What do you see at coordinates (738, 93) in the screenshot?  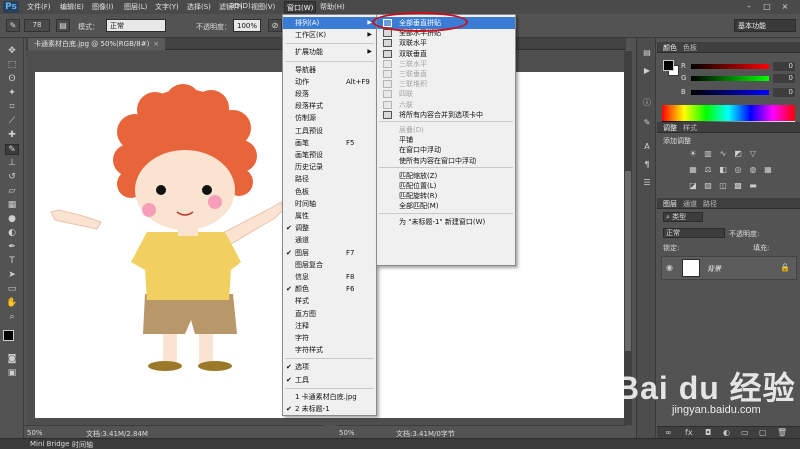 I see `slider-blue: B 0` at bounding box center [738, 93].